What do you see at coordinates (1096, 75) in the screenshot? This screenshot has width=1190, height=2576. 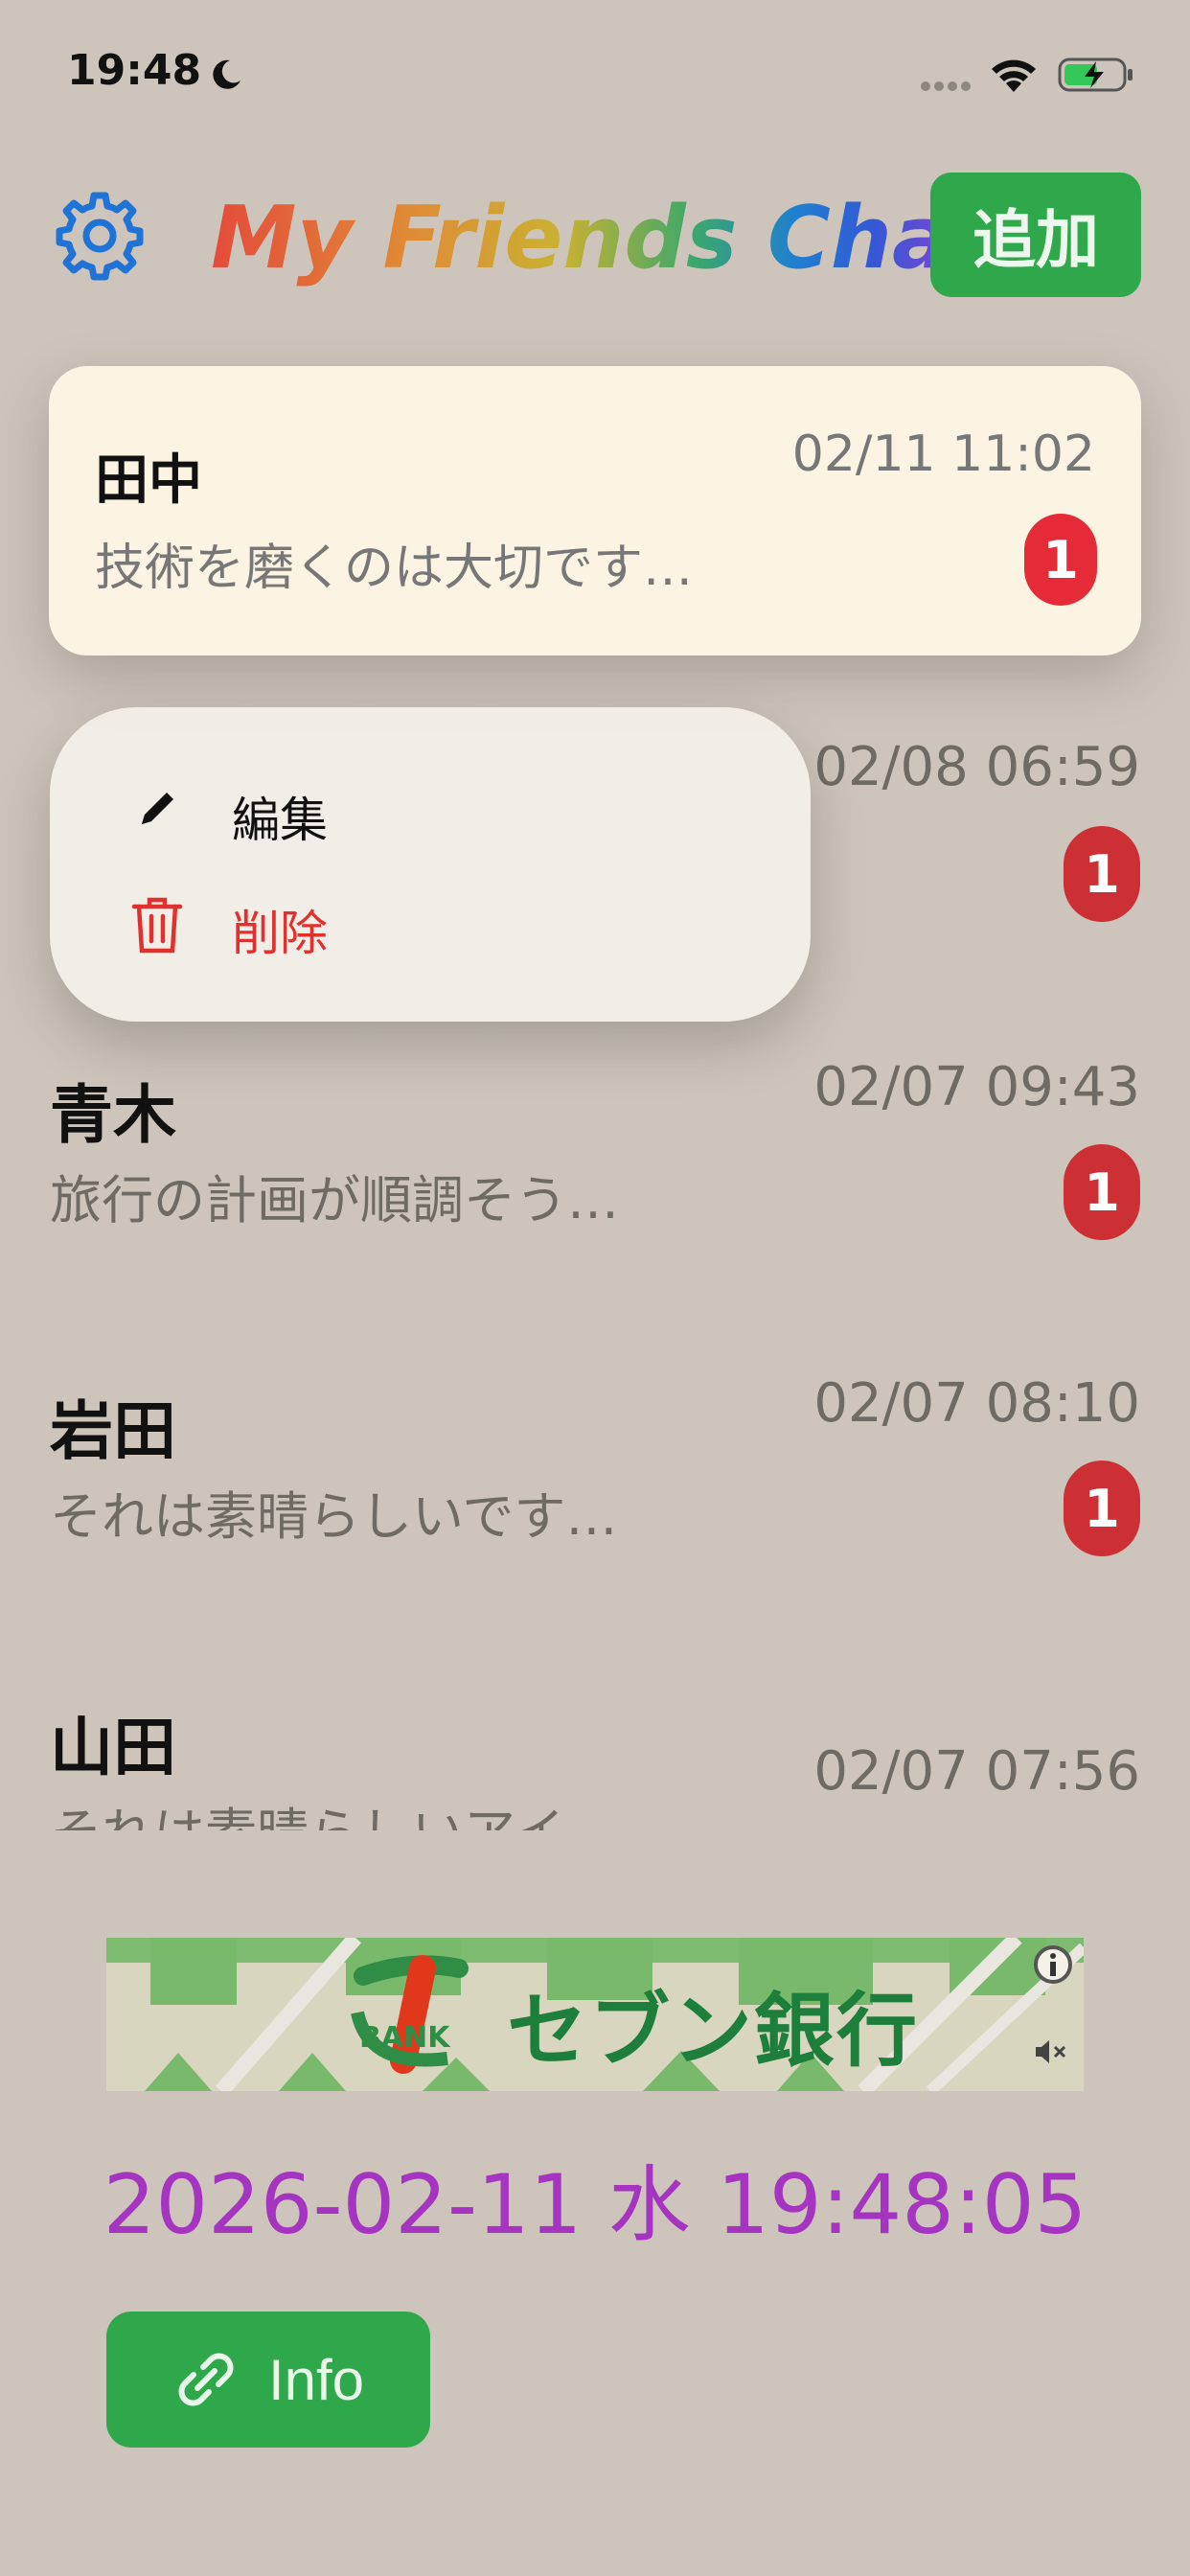 I see `battery-charging-icon` at bounding box center [1096, 75].